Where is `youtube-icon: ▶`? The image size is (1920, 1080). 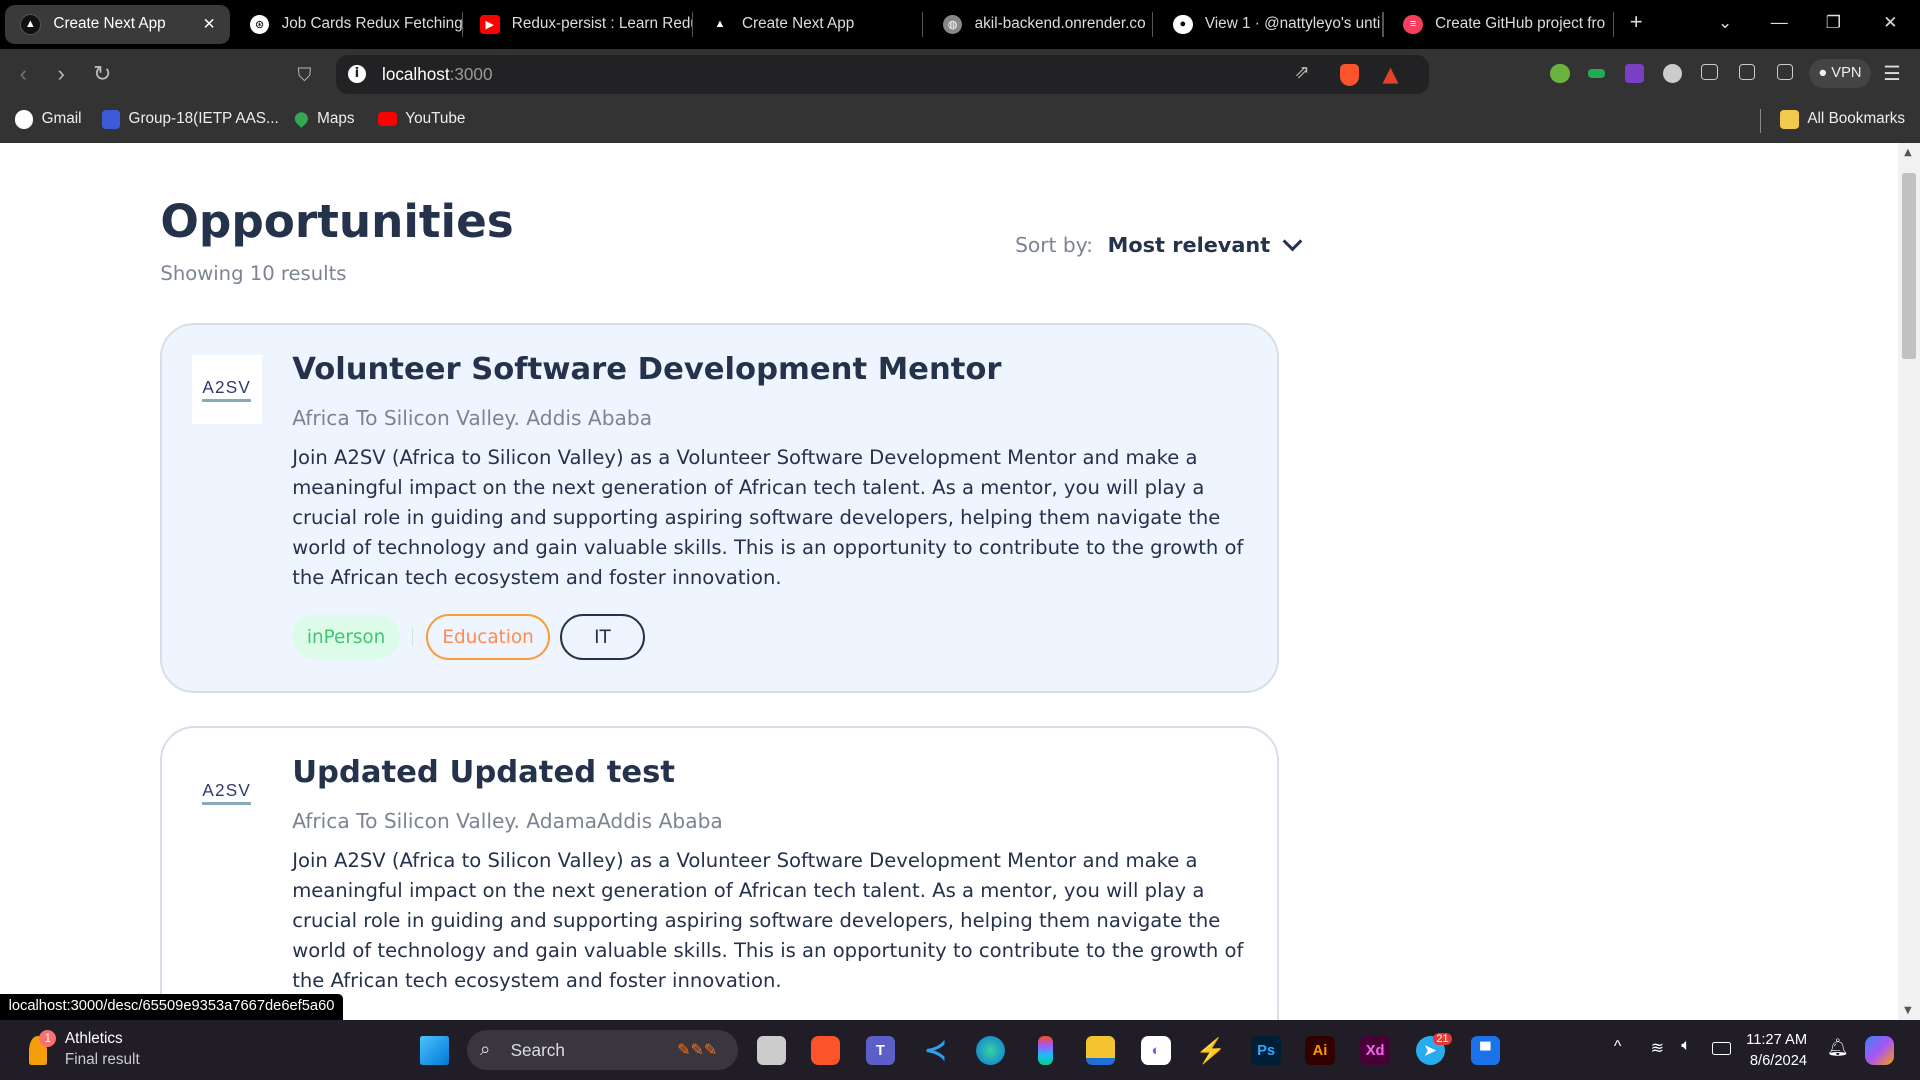 youtube-icon: ▶ is located at coordinates (489, 24).